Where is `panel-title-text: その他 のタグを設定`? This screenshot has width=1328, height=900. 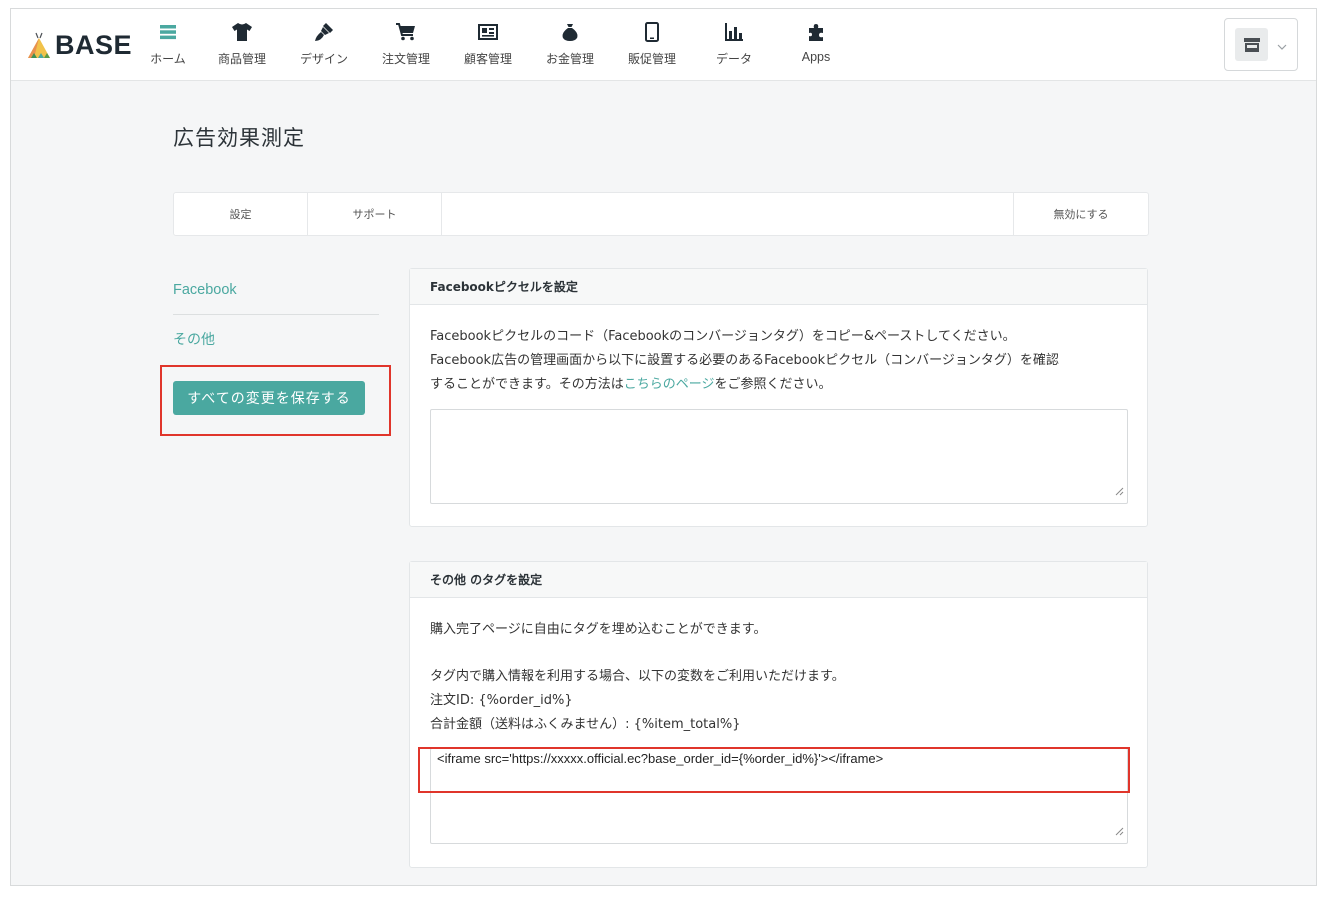 panel-title-text: その他 のタグを設定 is located at coordinates (486, 580).